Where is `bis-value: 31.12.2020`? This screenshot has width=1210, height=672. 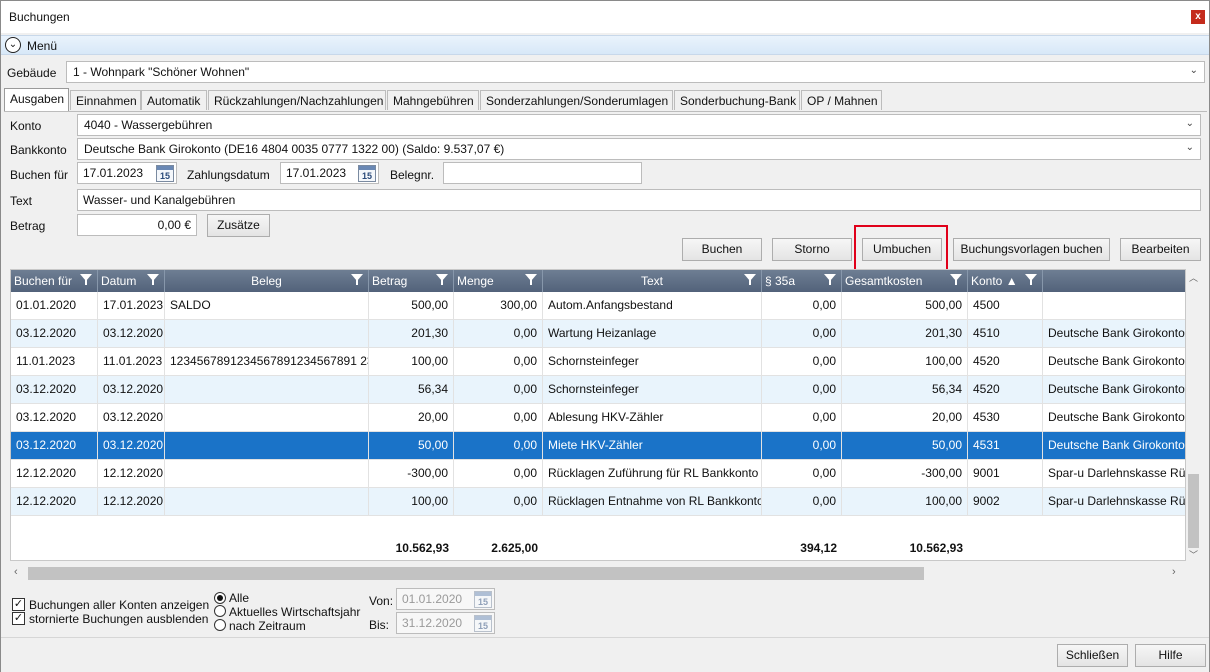 bis-value: 31.12.2020 is located at coordinates (432, 623).